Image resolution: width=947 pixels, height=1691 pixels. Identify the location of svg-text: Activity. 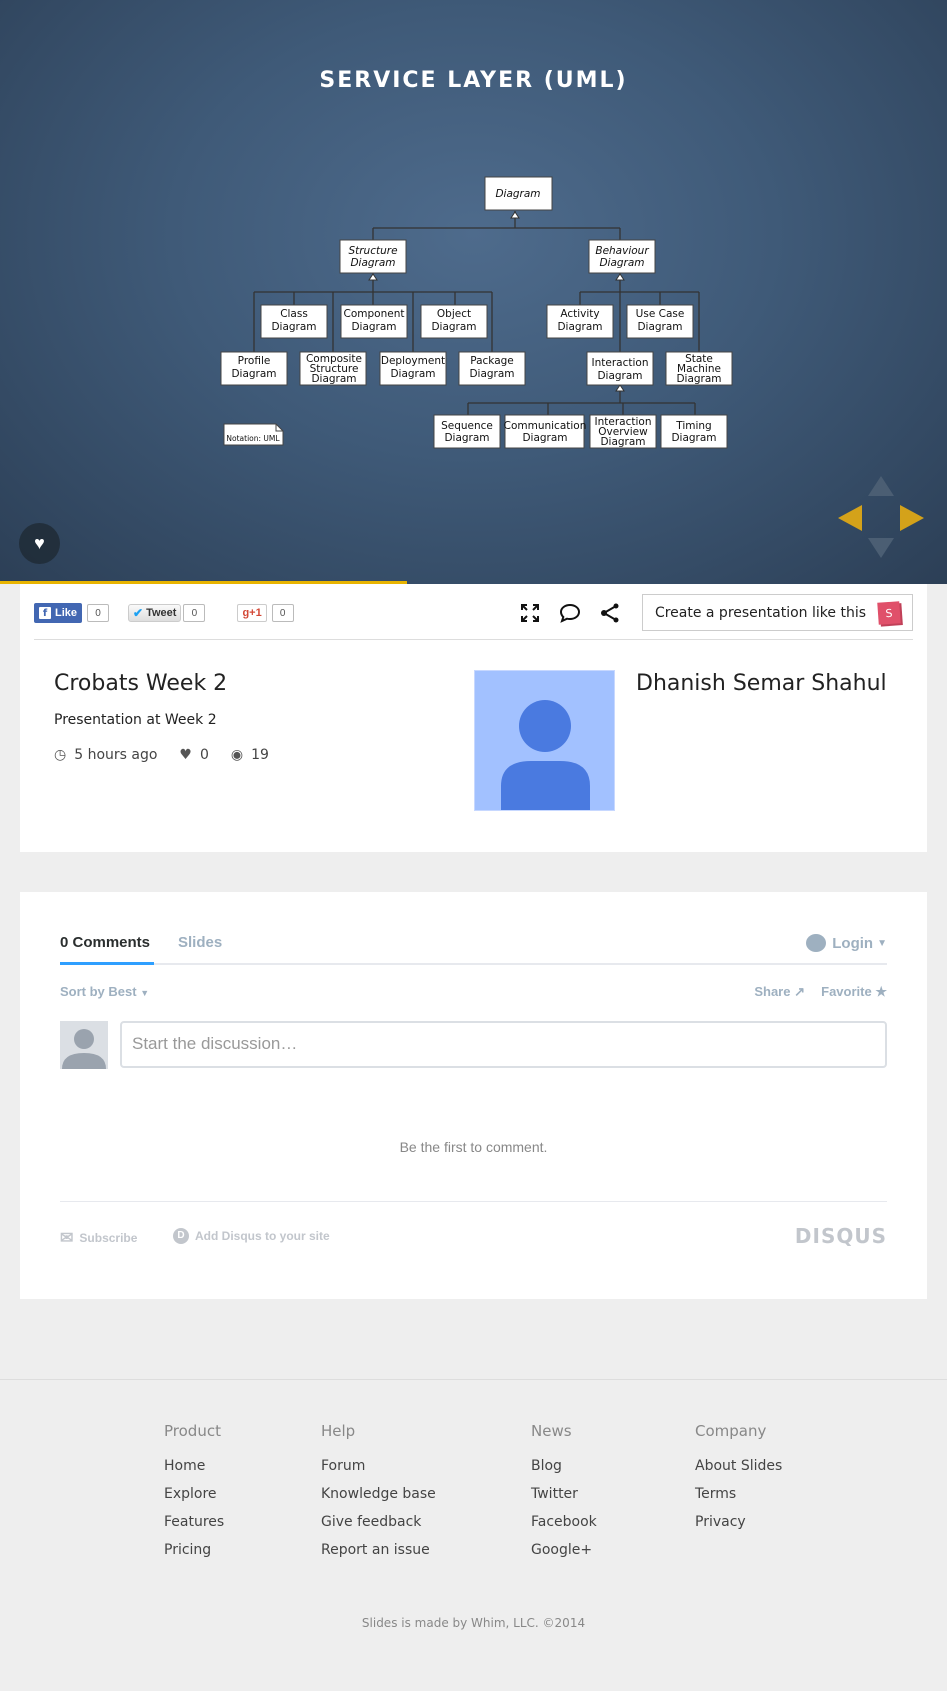
(579, 314).